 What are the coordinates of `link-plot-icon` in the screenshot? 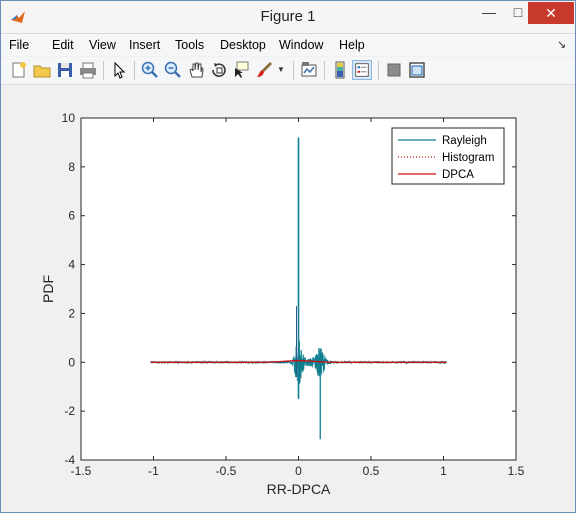 It's located at (309, 70).